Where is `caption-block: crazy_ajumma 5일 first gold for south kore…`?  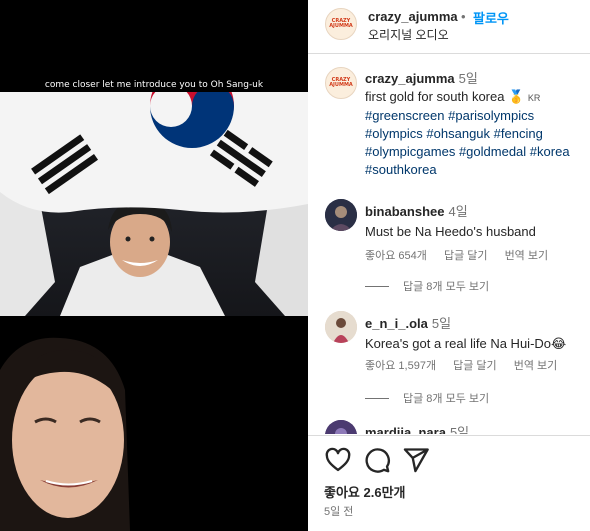 caption-block: crazy_ajumma 5일 first gold for south kore… is located at coordinates (476, 123).